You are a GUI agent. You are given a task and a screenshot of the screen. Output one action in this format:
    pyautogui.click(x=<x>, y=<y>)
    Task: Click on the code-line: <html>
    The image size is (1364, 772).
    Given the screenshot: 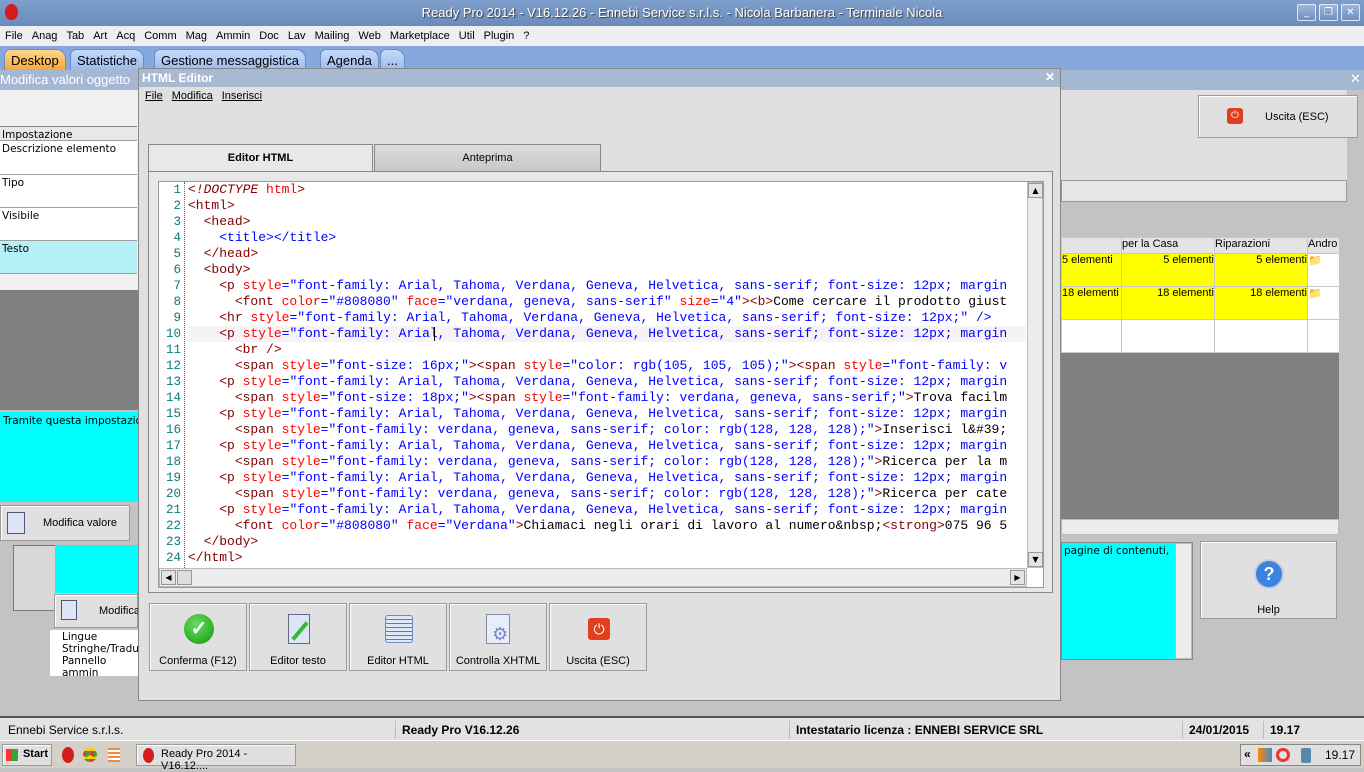 What is the action you would take?
    pyautogui.click(x=607, y=206)
    